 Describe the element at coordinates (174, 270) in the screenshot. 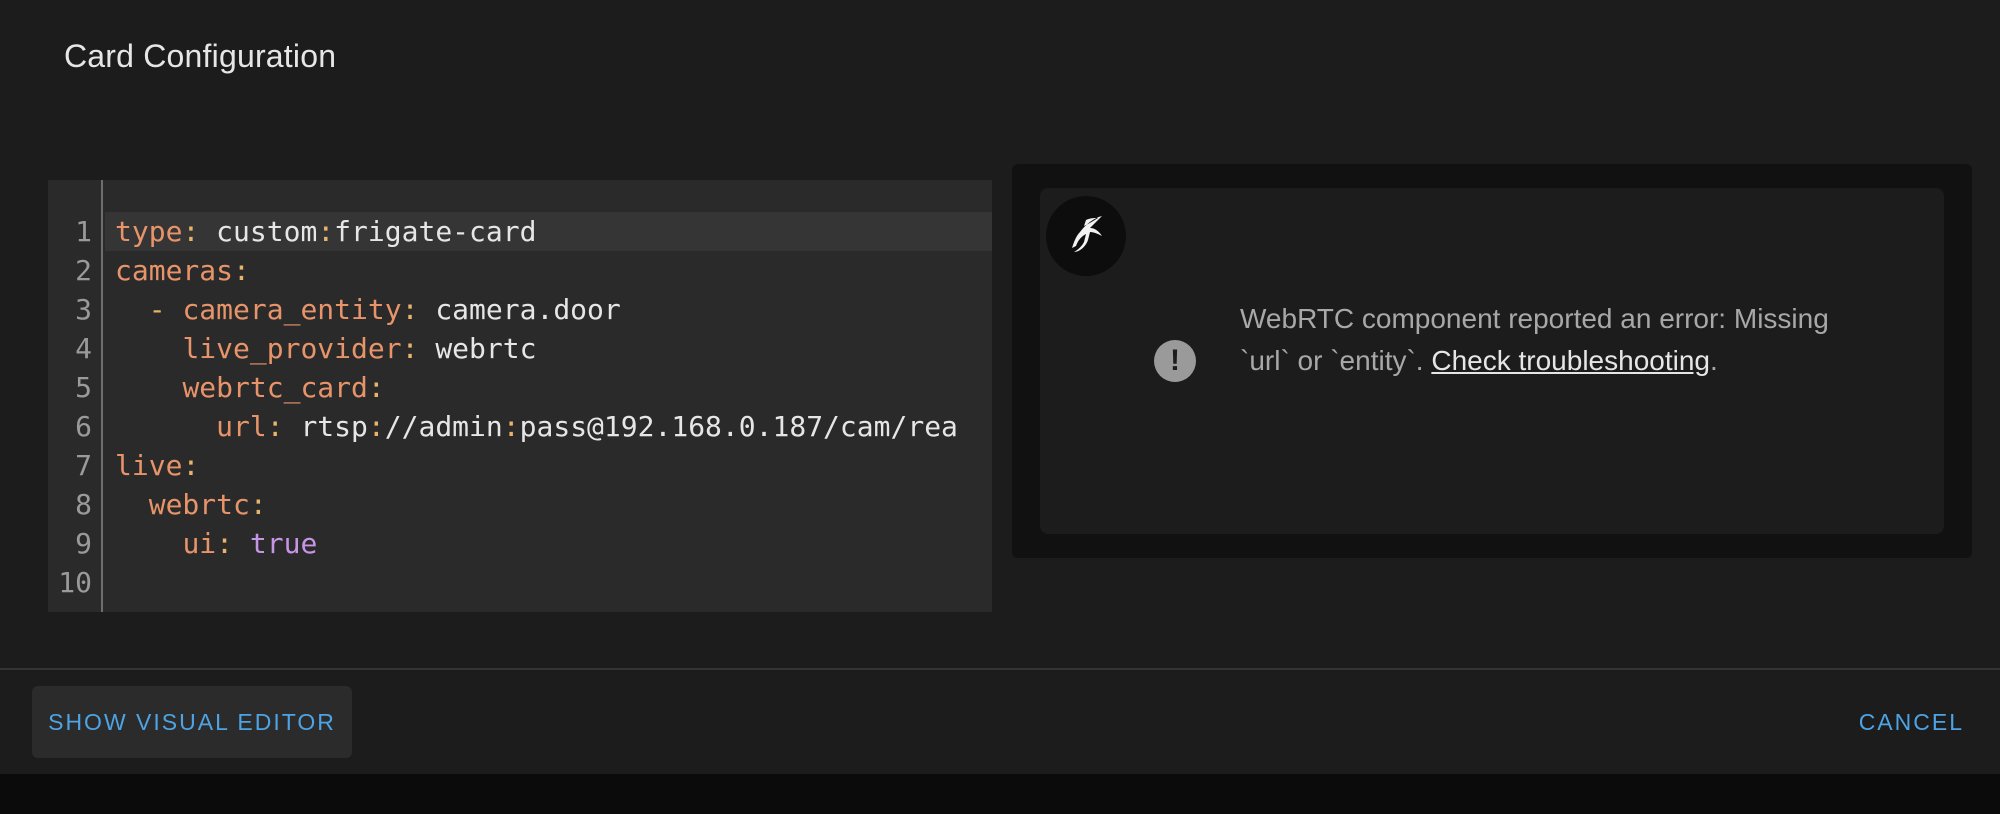

I see `yaml-key: cameras` at that location.